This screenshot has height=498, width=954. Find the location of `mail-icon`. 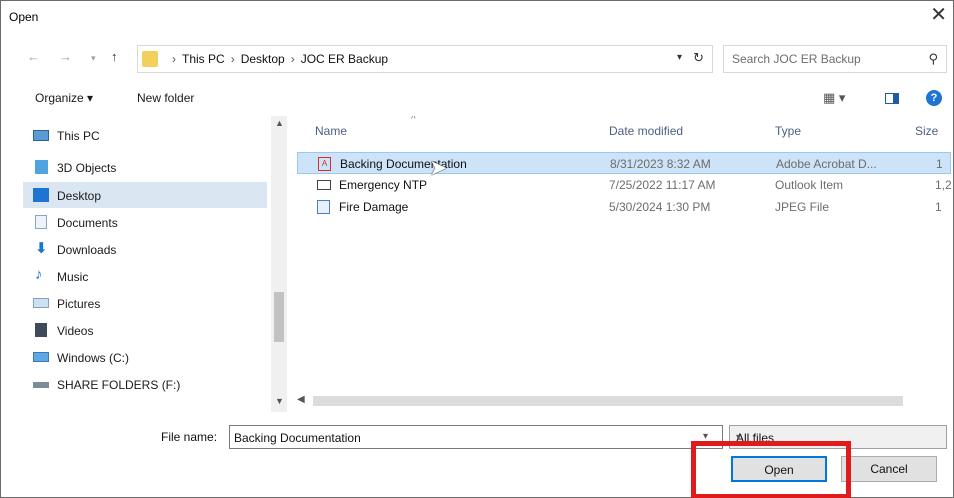

mail-icon is located at coordinates (324, 185).